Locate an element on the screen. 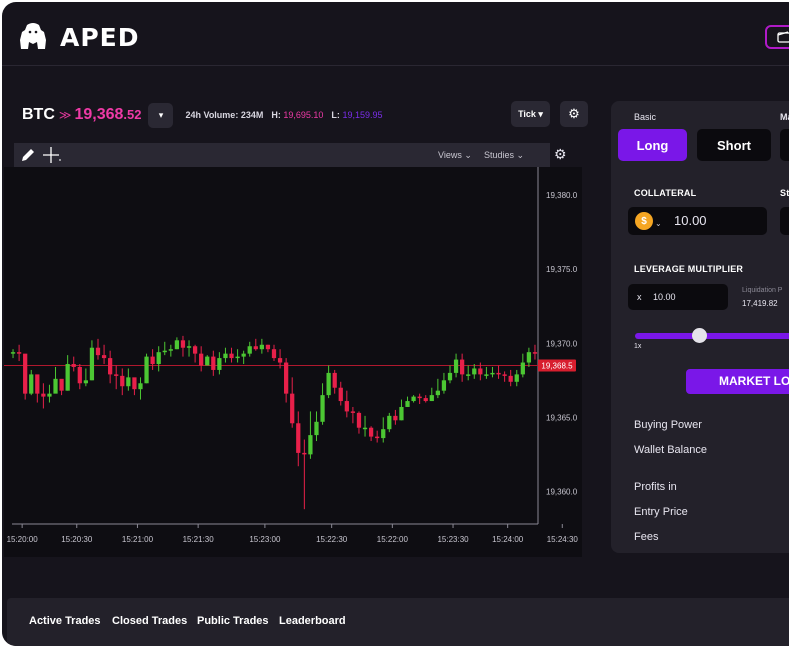 Image resolution: width=789 pixels, height=649 pixels. low-stat: L: 19,159.95 is located at coordinates (357, 115).